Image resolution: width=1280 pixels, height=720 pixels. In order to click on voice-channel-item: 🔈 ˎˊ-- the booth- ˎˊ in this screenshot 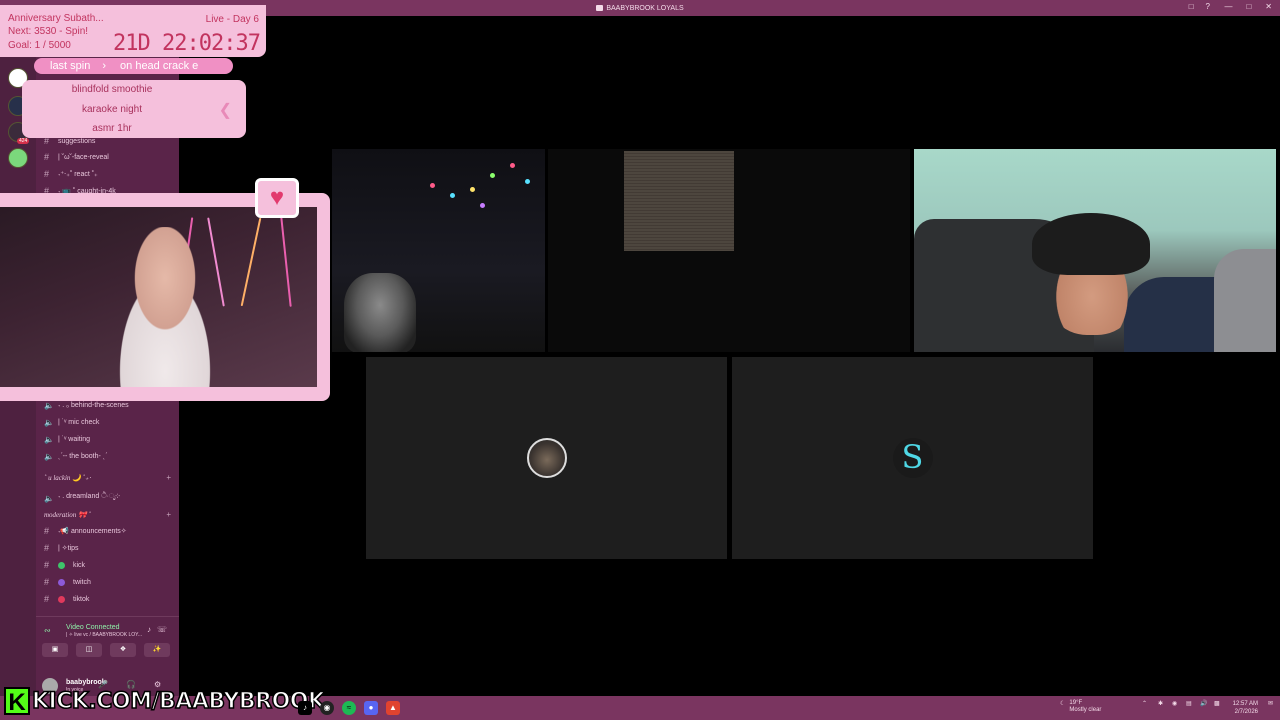, I will do `click(75, 456)`.